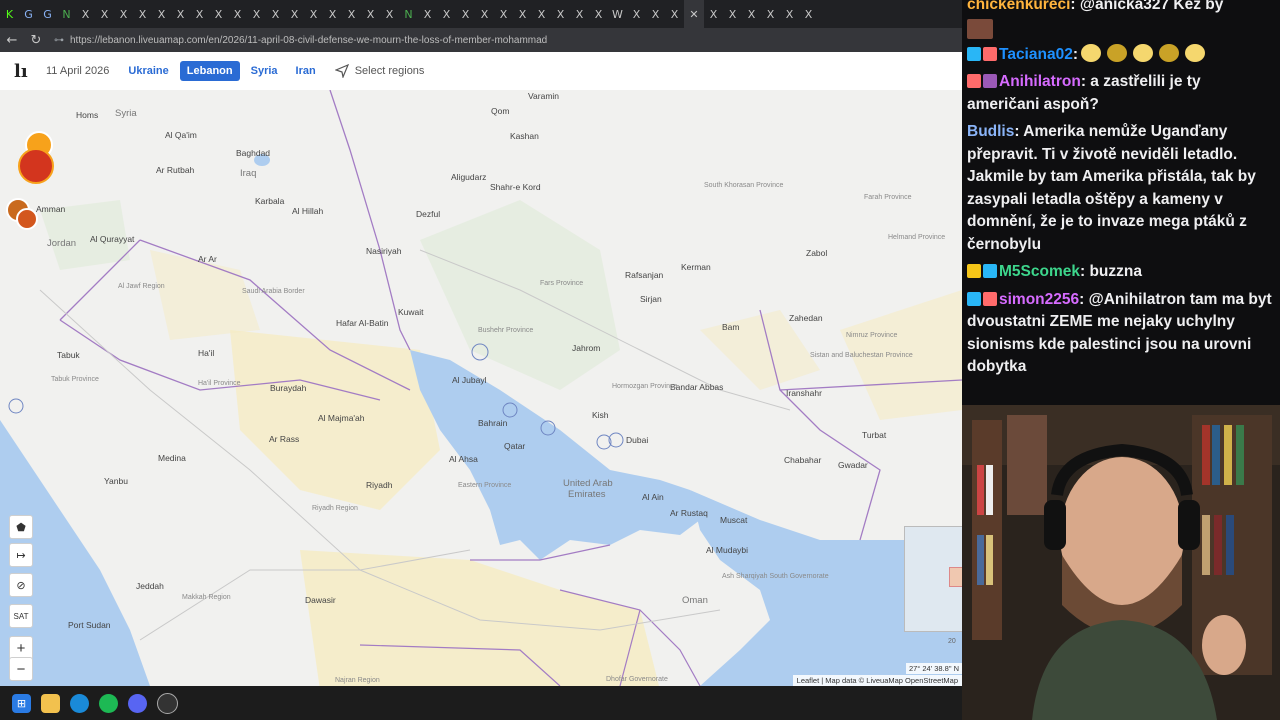 This screenshot has height=720, width=1280. What do you see at coordinates (137, 703) in the screenshot?
I see `discord-icon` at bounding box center [137, 703].